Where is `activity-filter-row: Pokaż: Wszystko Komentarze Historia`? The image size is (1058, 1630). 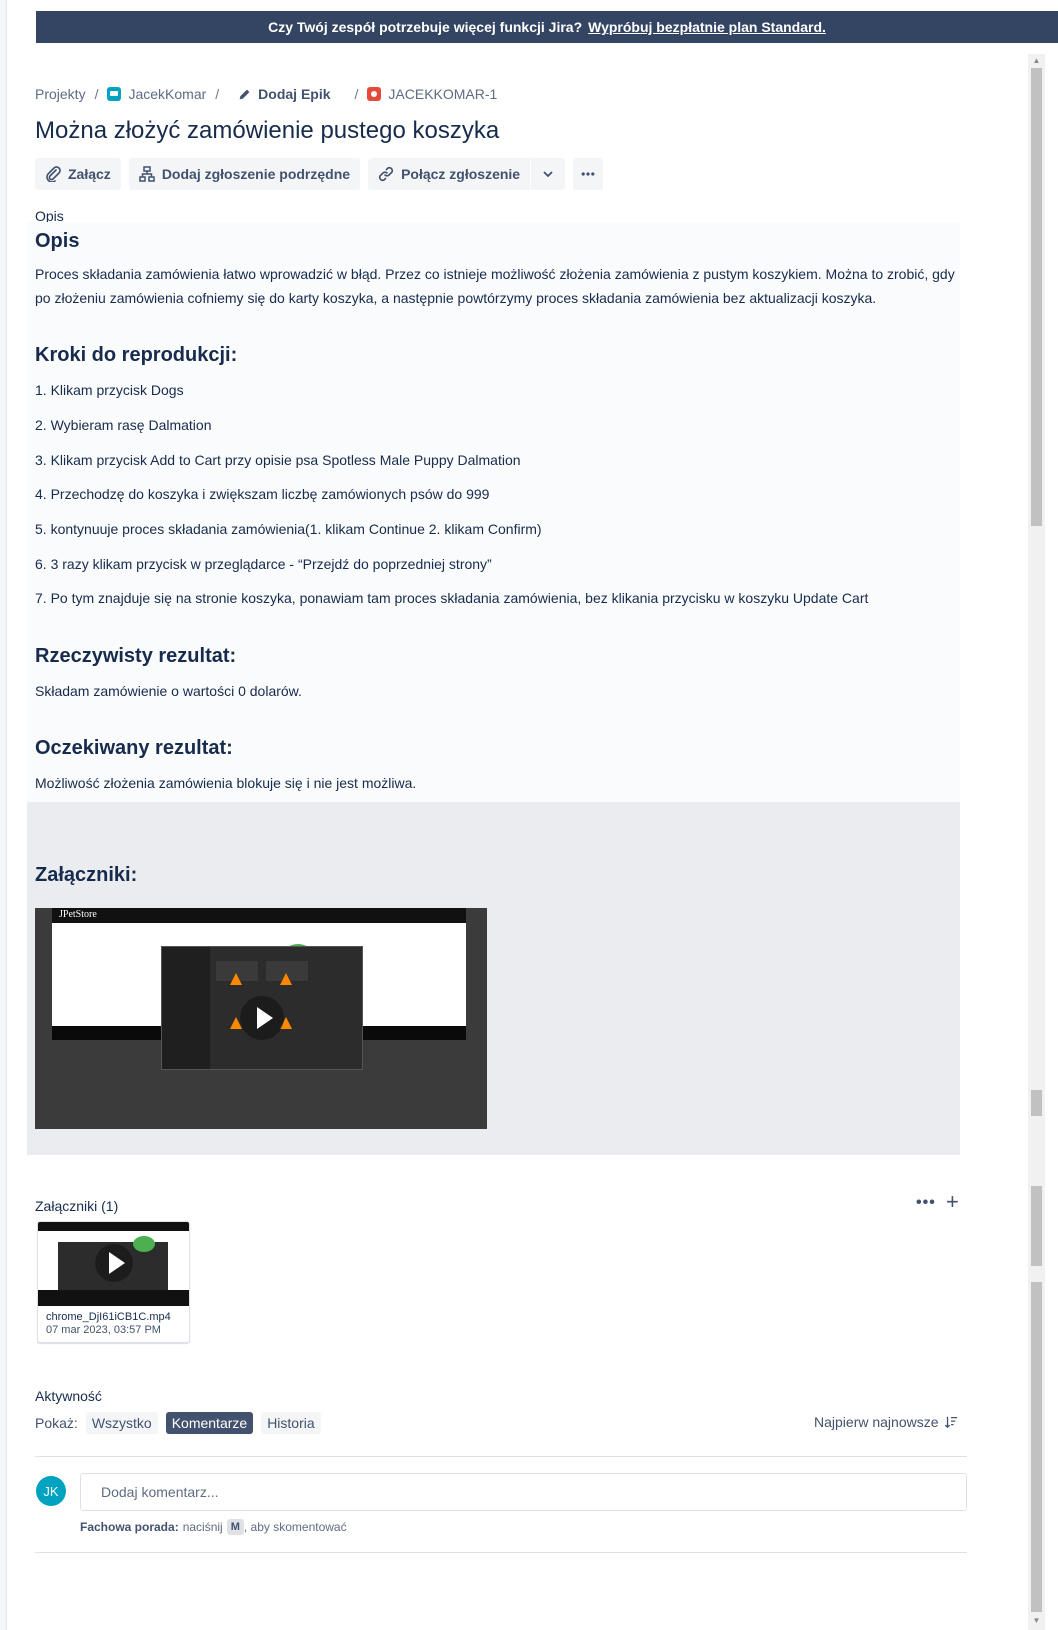
activity-filter-row: Pokaż: Wszystko Komentarze Historia is located at coordinates (178, 1423).